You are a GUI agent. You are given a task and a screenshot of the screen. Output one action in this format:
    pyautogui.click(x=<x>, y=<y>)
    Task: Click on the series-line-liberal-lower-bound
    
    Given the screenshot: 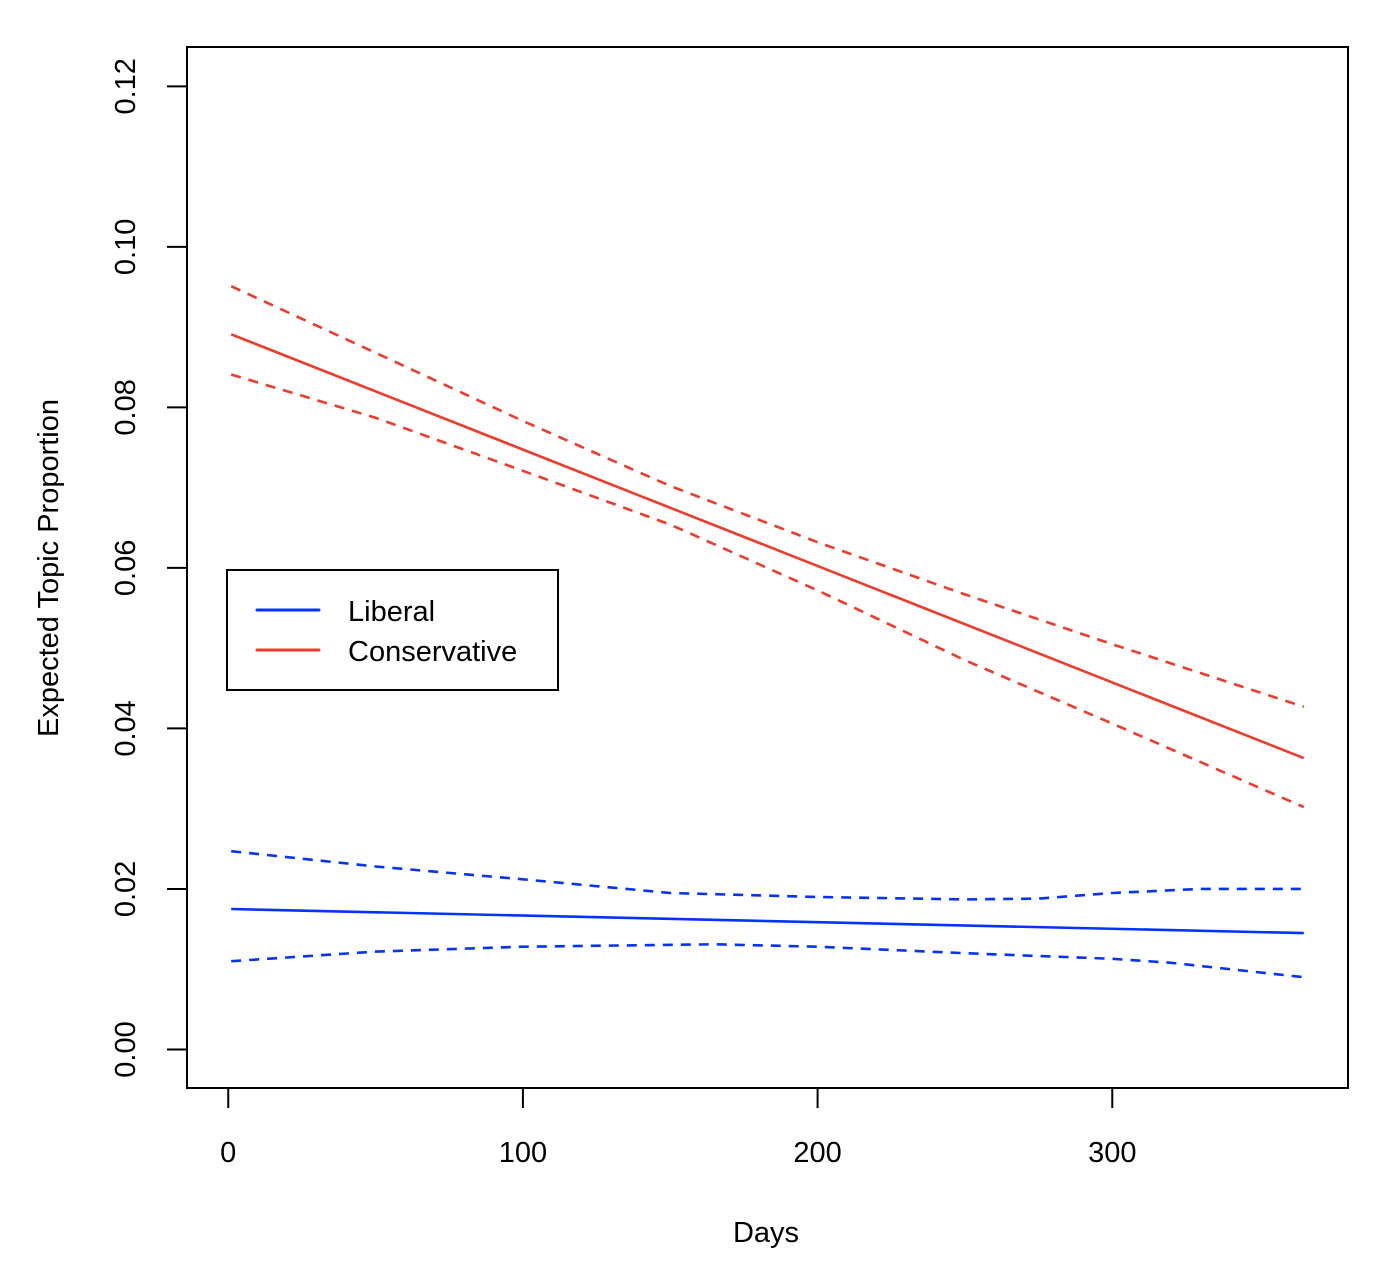 What is the action you would take?
    pyautogui.click(x=767, y=960)
    